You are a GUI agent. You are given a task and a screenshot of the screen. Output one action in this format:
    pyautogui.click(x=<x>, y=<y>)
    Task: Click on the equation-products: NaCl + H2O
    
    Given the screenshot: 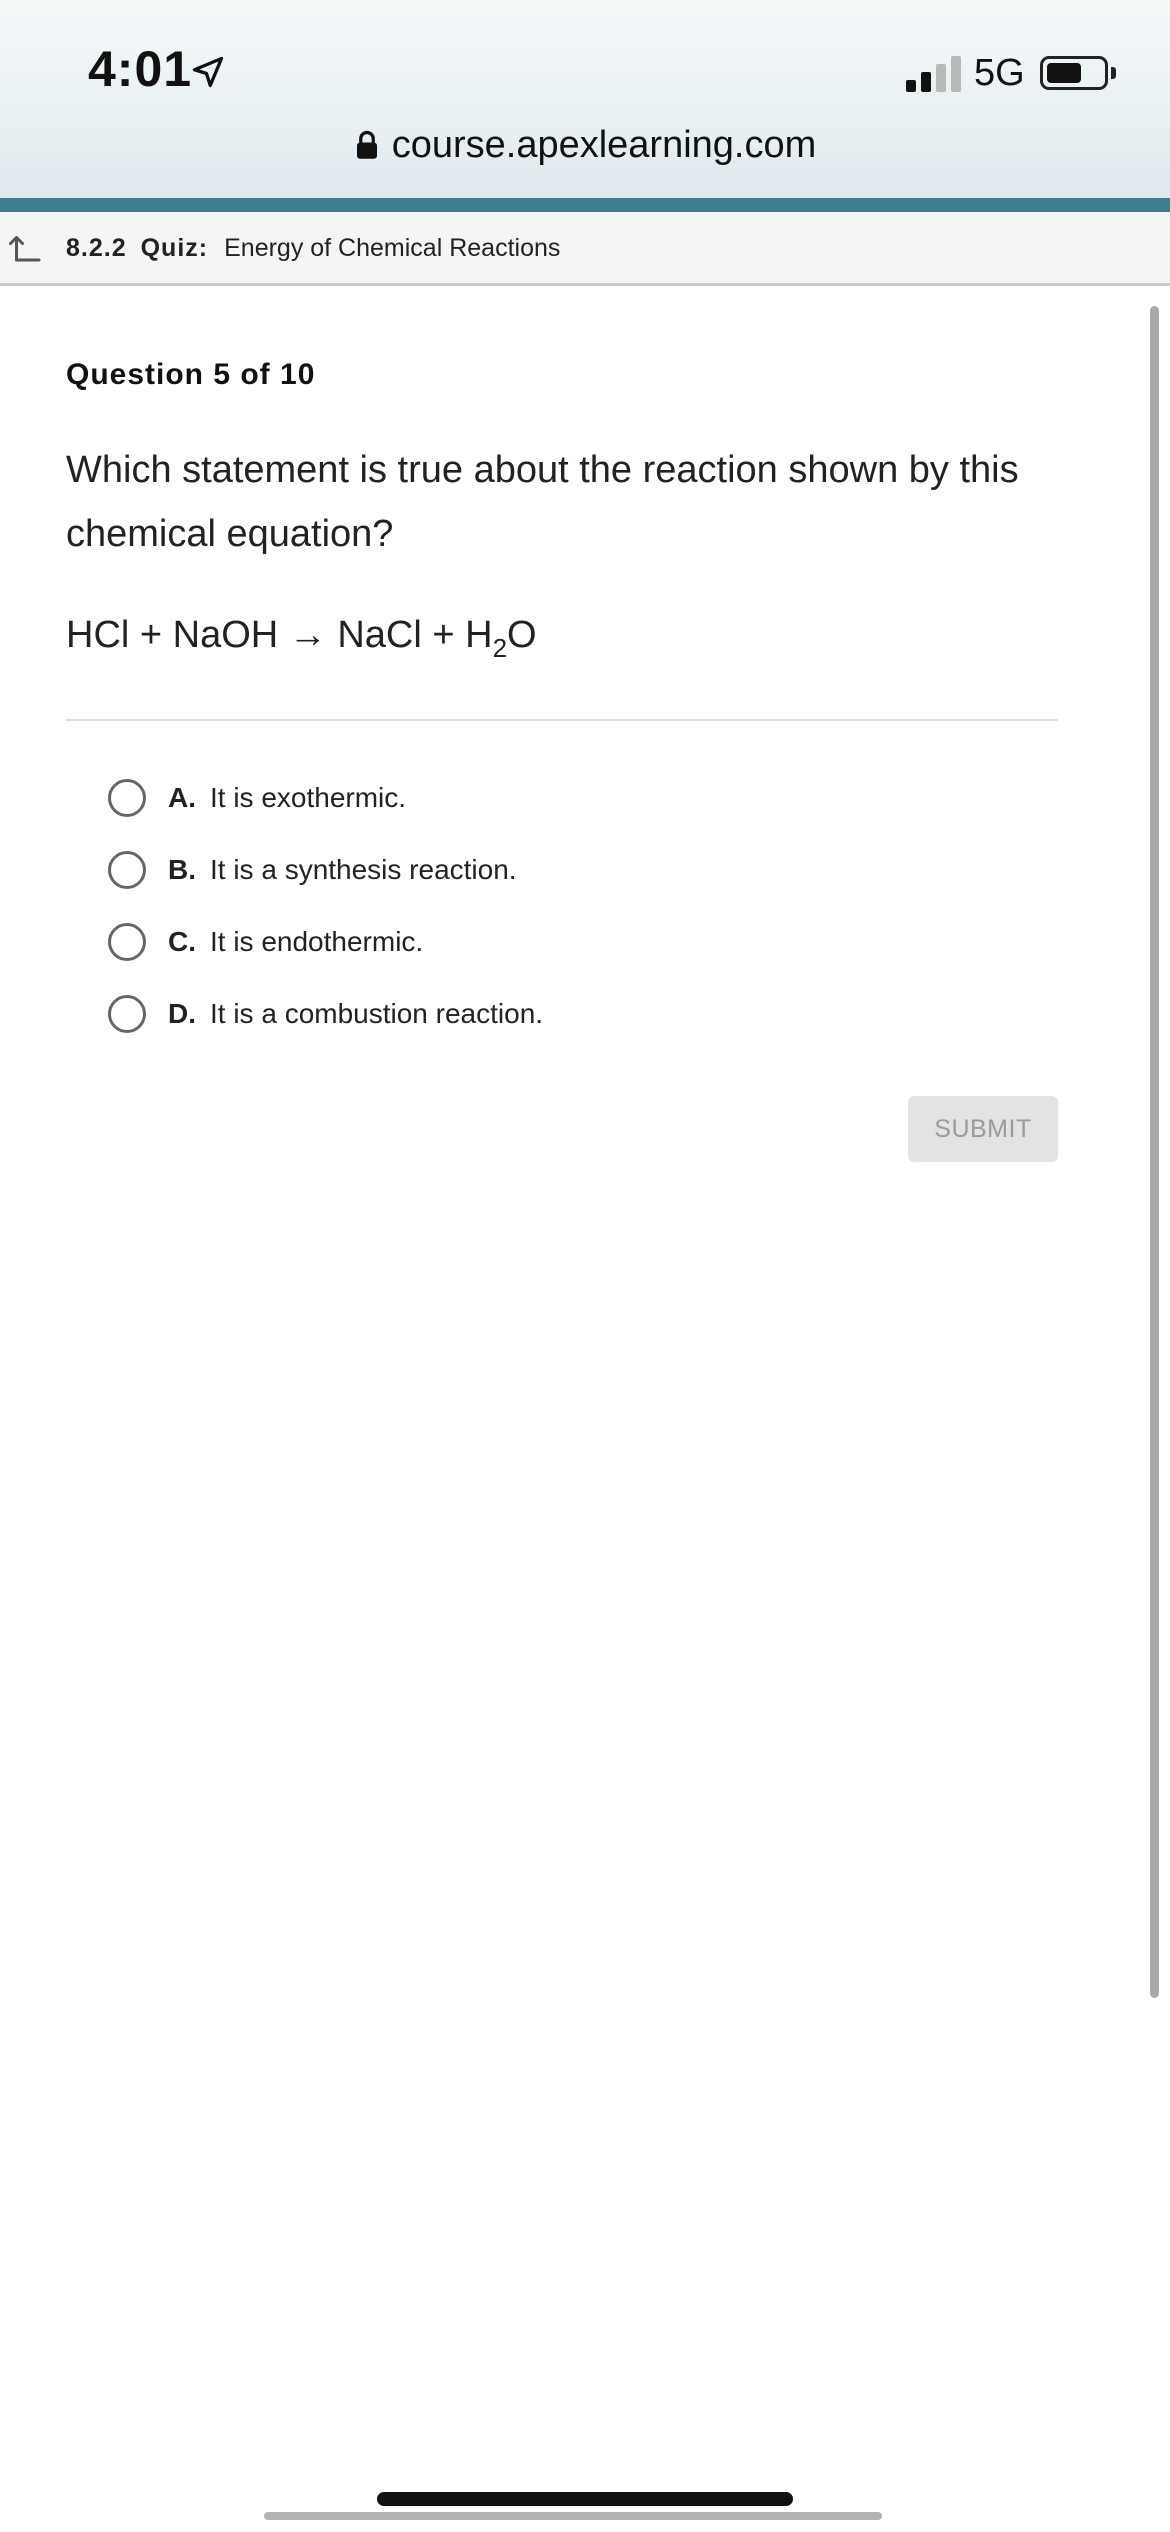 What is the action you would take?
    pyautogui.click(x=437, y=638)
    